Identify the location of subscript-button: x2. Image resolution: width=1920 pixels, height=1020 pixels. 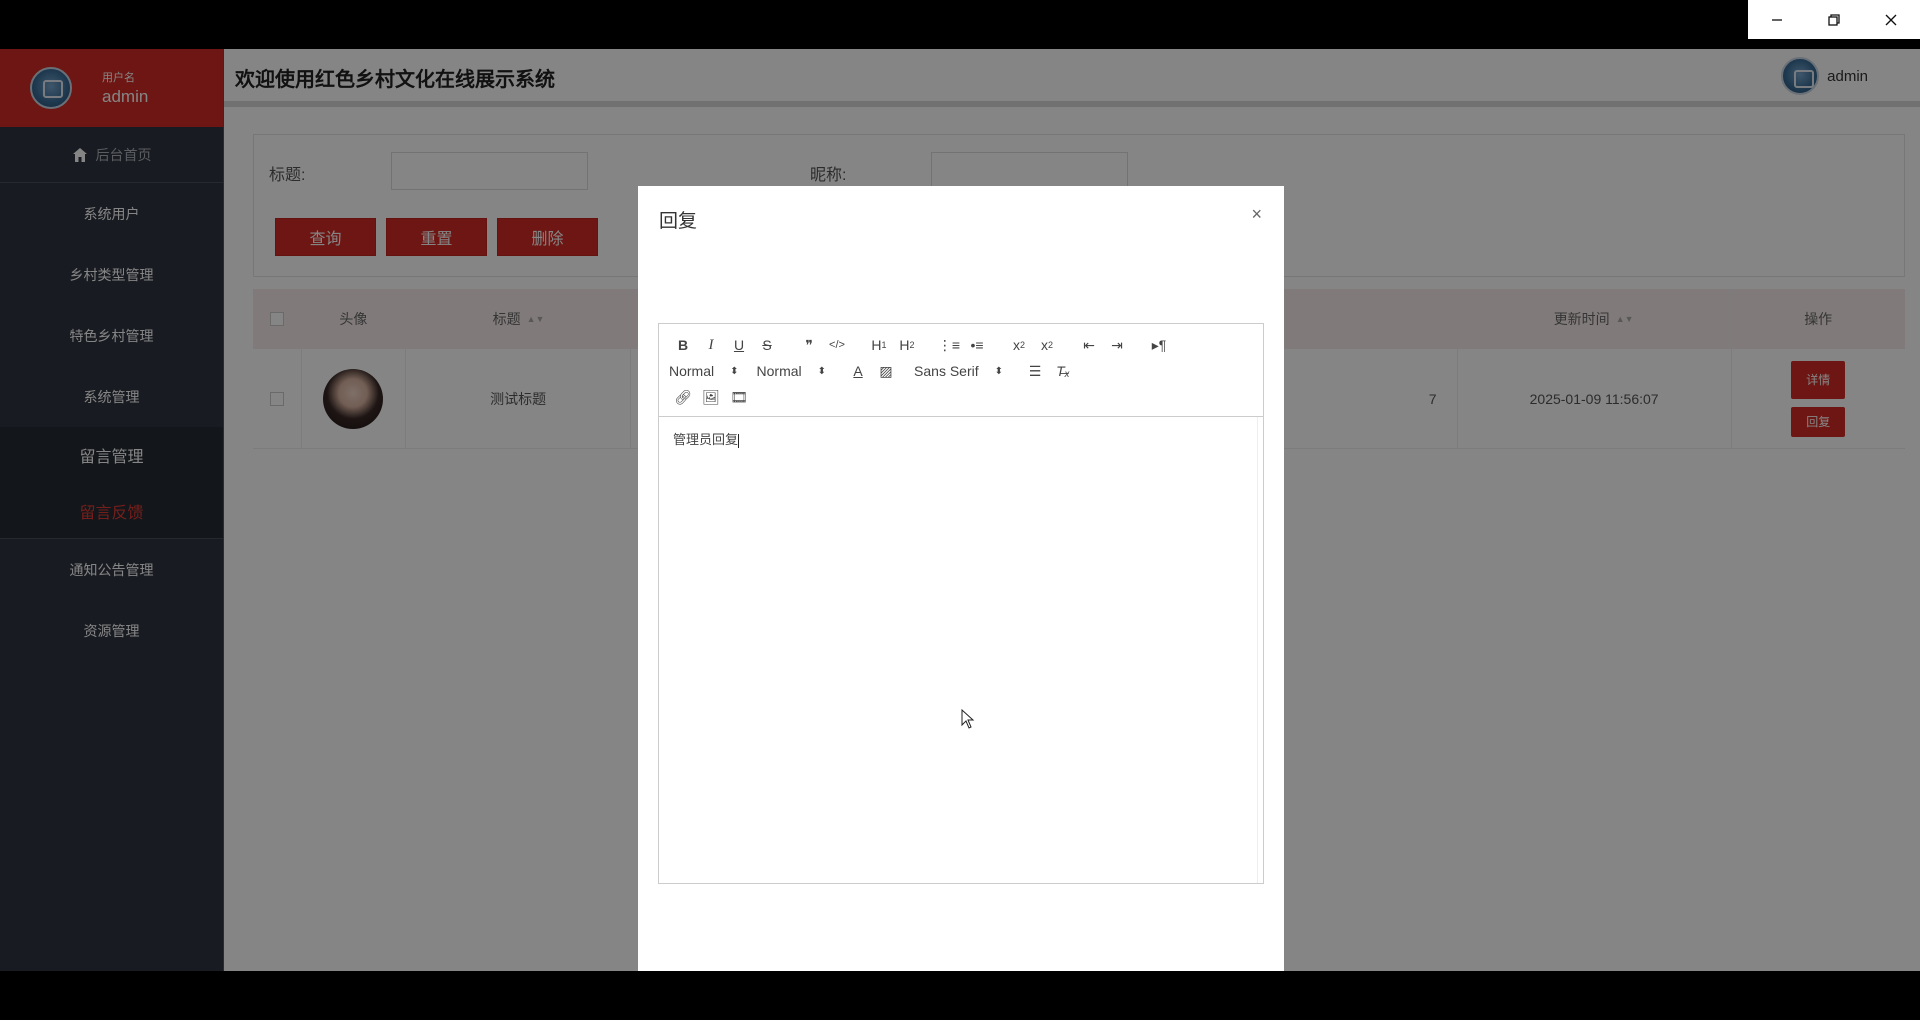
(1019, 345).